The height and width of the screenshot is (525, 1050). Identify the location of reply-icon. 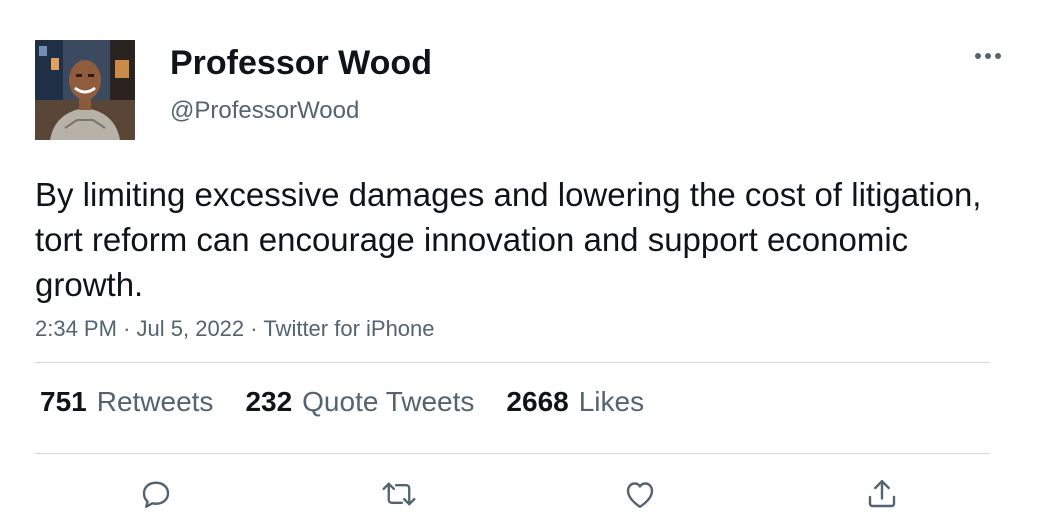
(156, 494).